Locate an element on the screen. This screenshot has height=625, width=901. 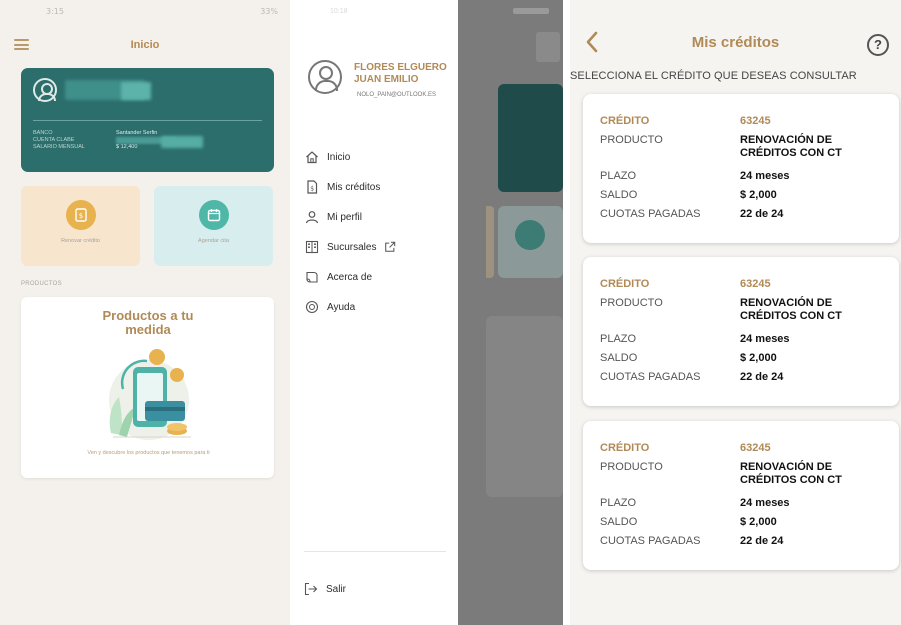
drawer-item-mis-creditos: $ Mis créditos is located at coordinates (350, 187).